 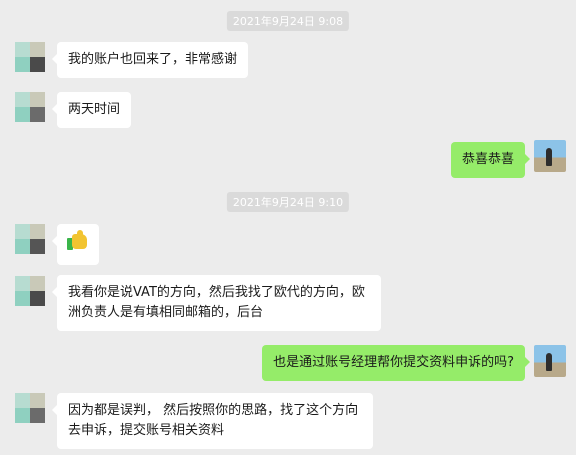 I want to click on thumbs-up-icon, so click(x=78, y=241).